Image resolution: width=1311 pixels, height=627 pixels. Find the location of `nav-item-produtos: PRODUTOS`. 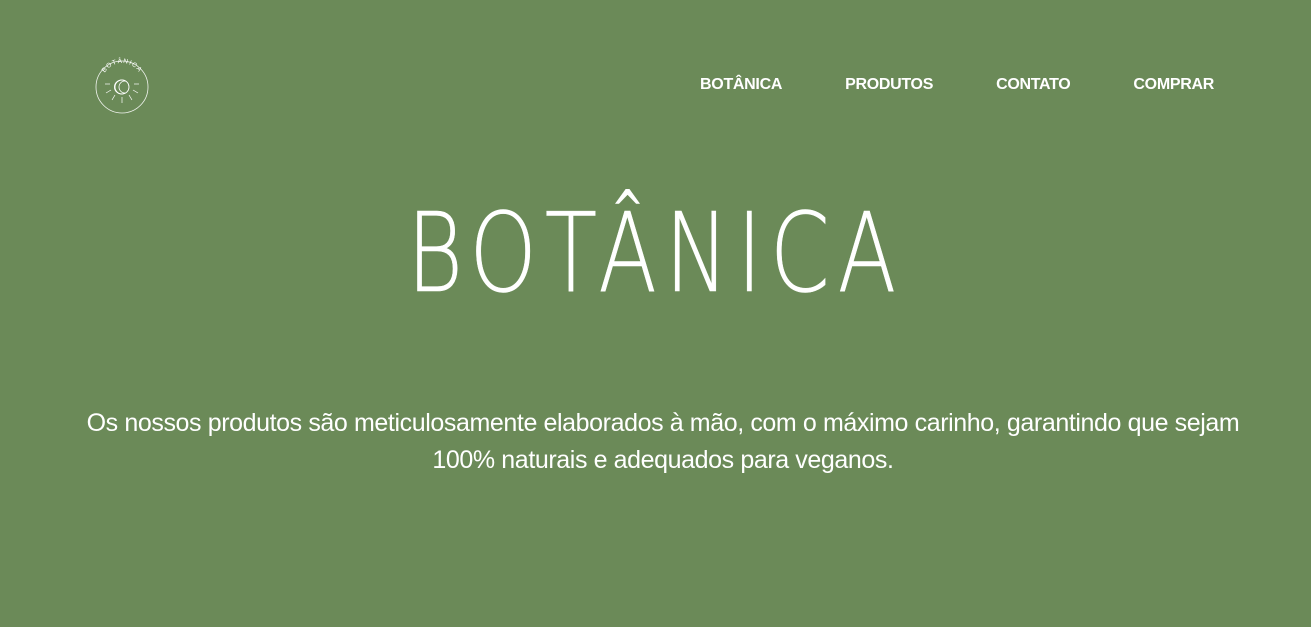

nav-item-produtos: PRODUTOS is located at coordinates (889, 85).